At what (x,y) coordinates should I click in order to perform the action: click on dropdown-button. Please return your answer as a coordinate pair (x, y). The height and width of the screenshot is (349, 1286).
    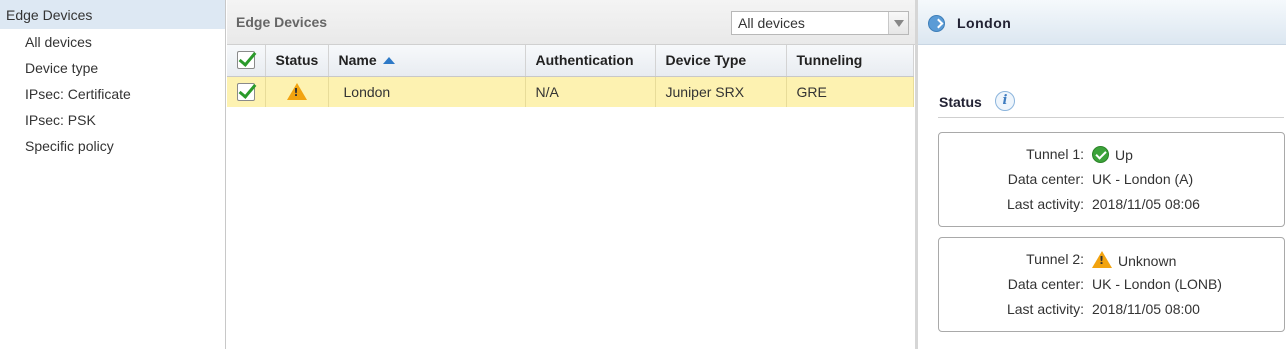
    Looking at the image, I should click on (898, 23).